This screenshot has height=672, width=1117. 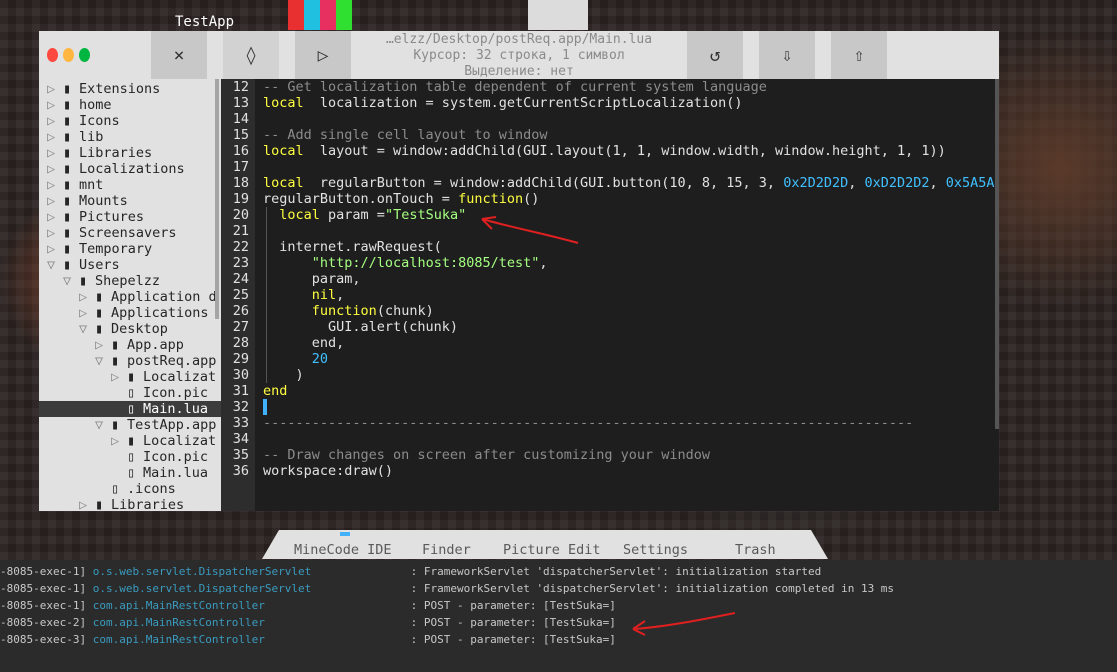 What do you see at coordinates (405, 135) in the screenshot?
I see `code-line: -- Add single cell layout to window` at bounding box center [405, 135].